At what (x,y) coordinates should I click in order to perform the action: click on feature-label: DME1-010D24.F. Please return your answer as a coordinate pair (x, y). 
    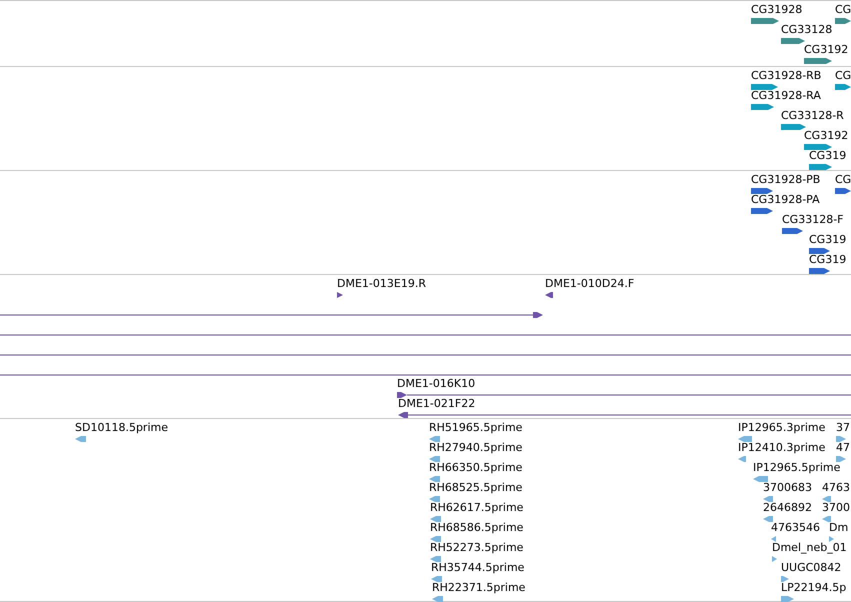
    Looking at the image, I should click on (589, 284).